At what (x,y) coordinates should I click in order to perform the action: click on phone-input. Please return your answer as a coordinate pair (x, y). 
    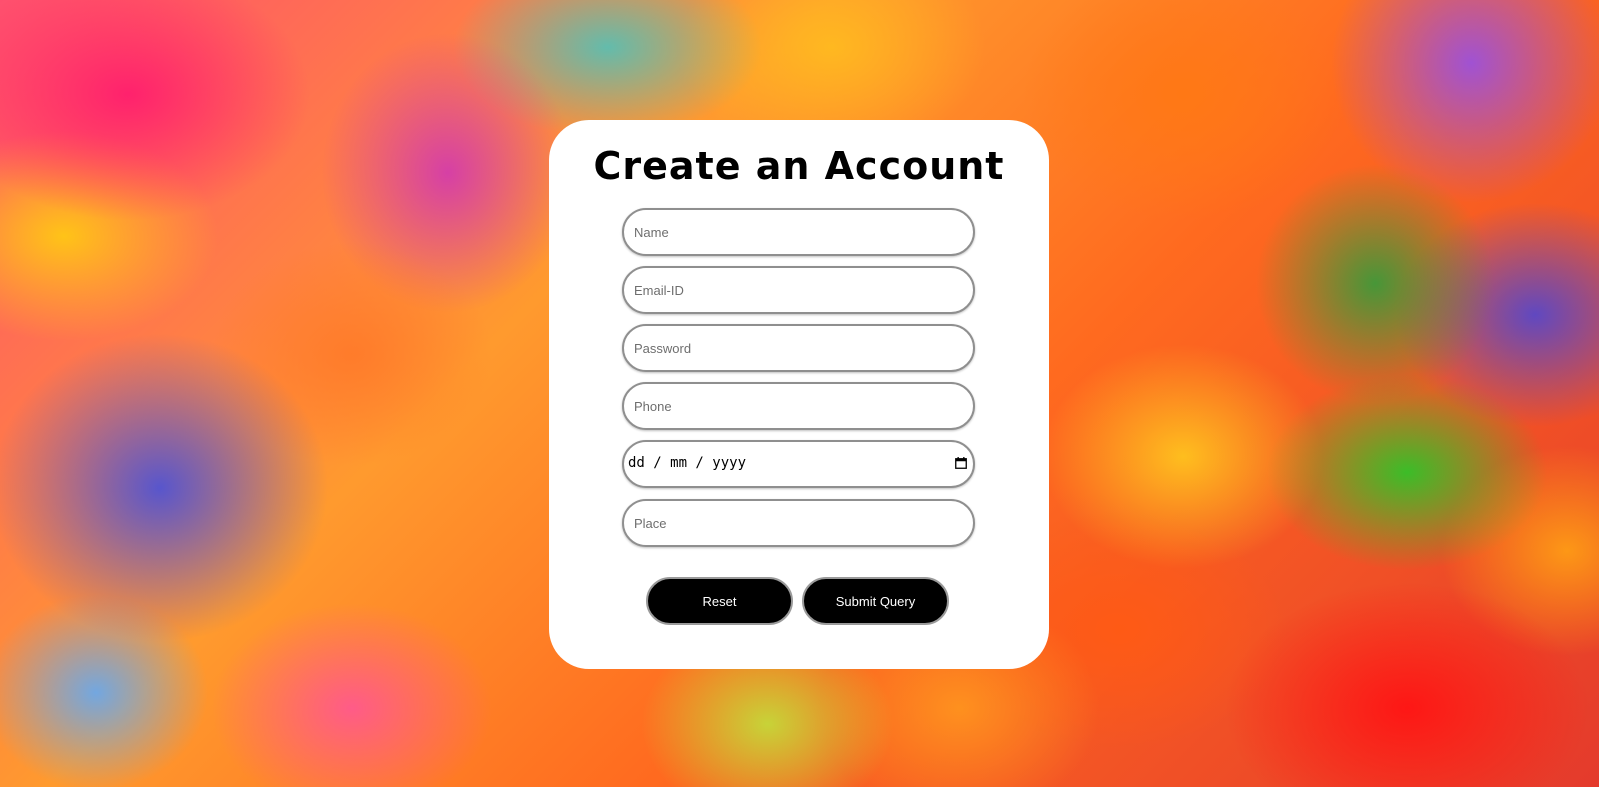
    Looking at the image, I should click on (798, 406).